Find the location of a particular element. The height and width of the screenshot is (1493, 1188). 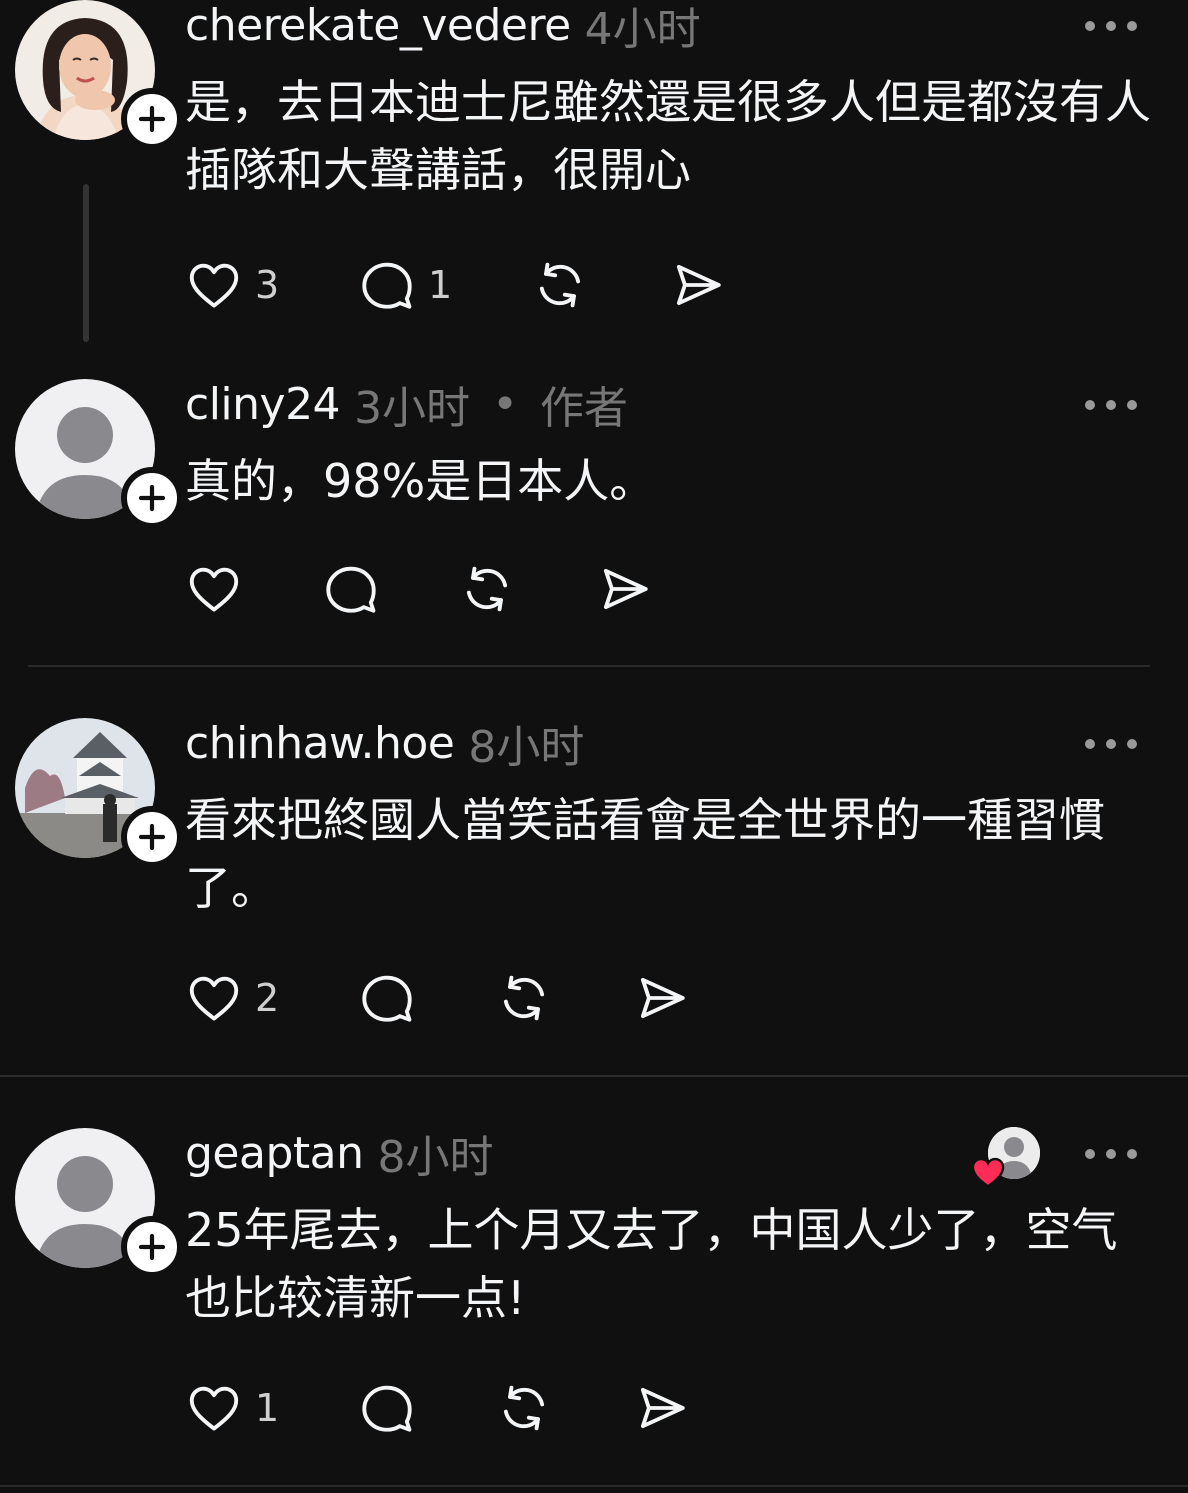

post-meta: geaptan 8小时 is located at coordinates (339, 1154).